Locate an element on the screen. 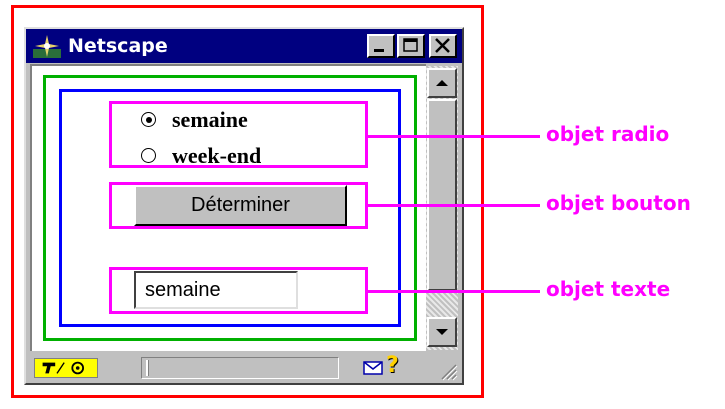 The width and height of the screenshot is (725, 409). help-icon: ? is located at coordinates (392, 365).